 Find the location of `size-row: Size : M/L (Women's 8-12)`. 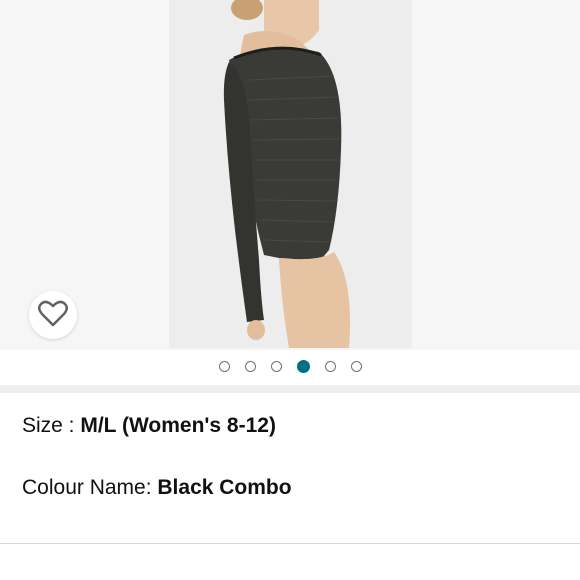

size-row: Size : M/L (Women's 8-12) is located at coordinates (149, 426).